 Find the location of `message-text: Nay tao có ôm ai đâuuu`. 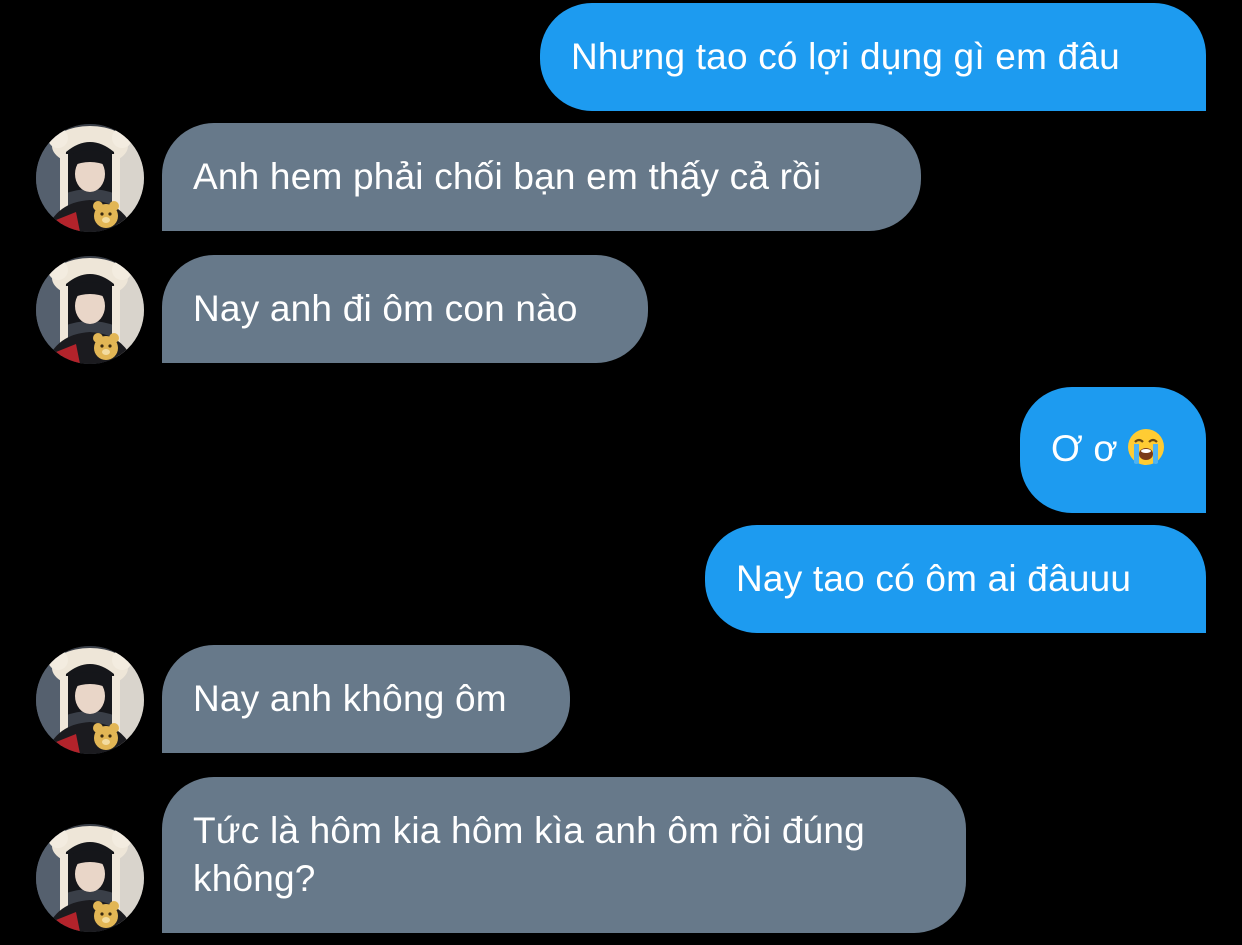

message-text: Nay tao có ôm ai đâuuu is located at coordinates (934, 578).